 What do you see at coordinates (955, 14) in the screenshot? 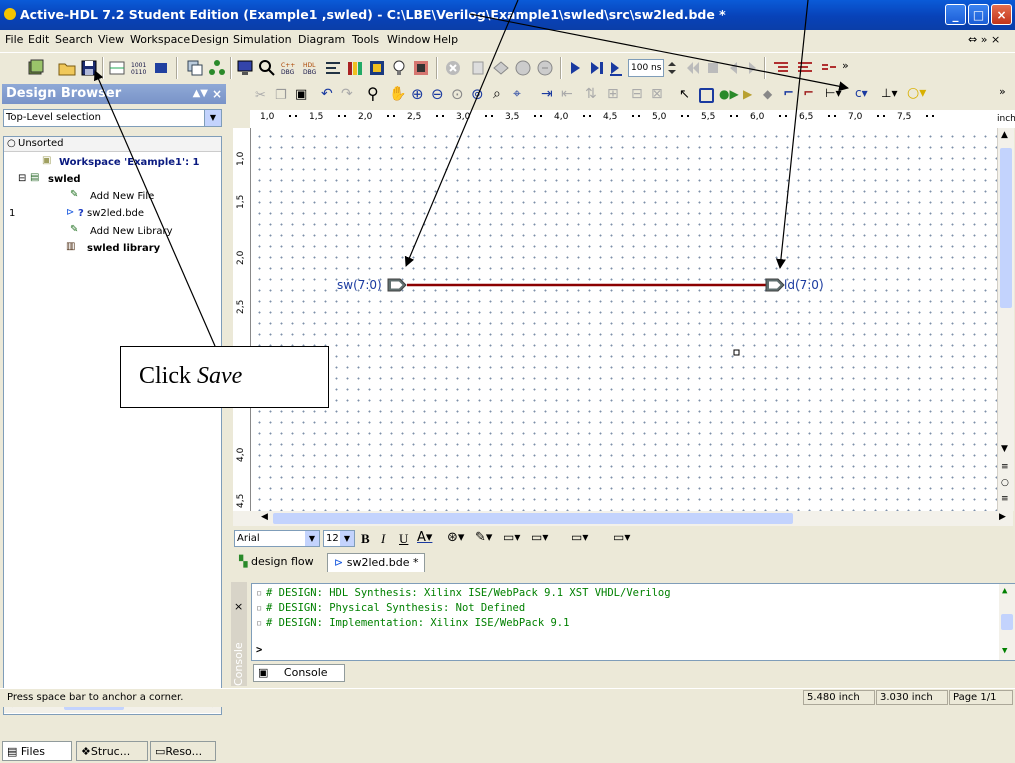
I see `minimize-button: _` at bounding box center [955, 14].